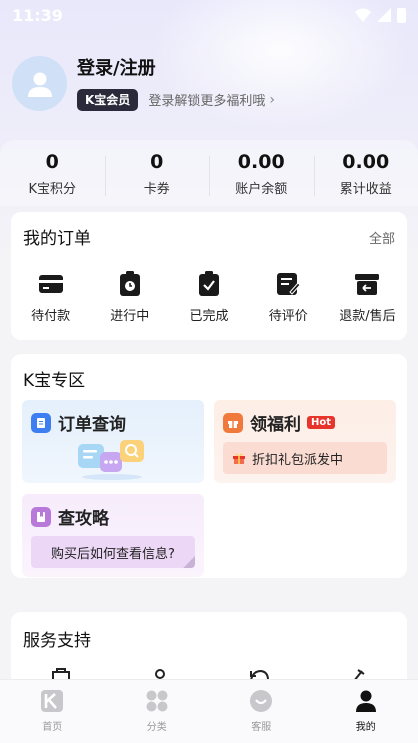 This screenshot has height=743, width=418. I want to click on tab-bar: 首页 分类 客服 我的, so click(209, 711).